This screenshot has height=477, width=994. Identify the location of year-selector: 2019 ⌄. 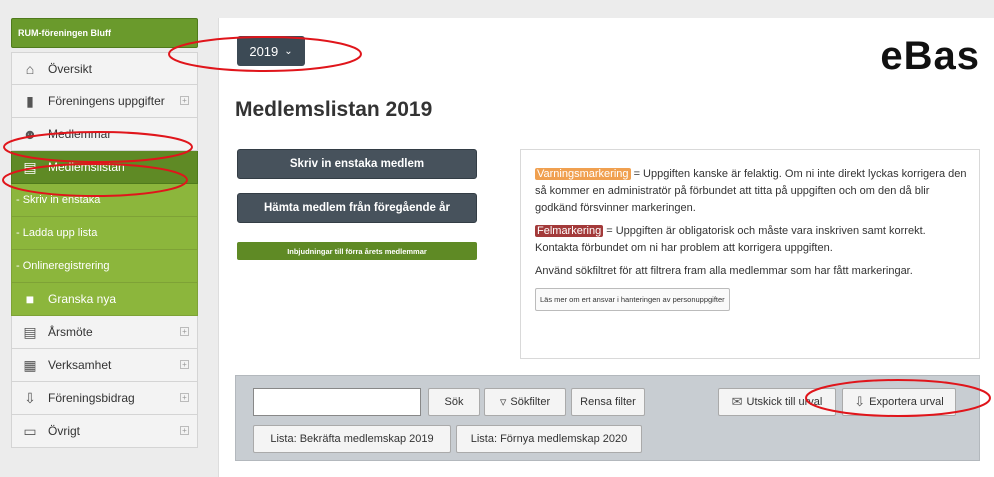
(271, 51).